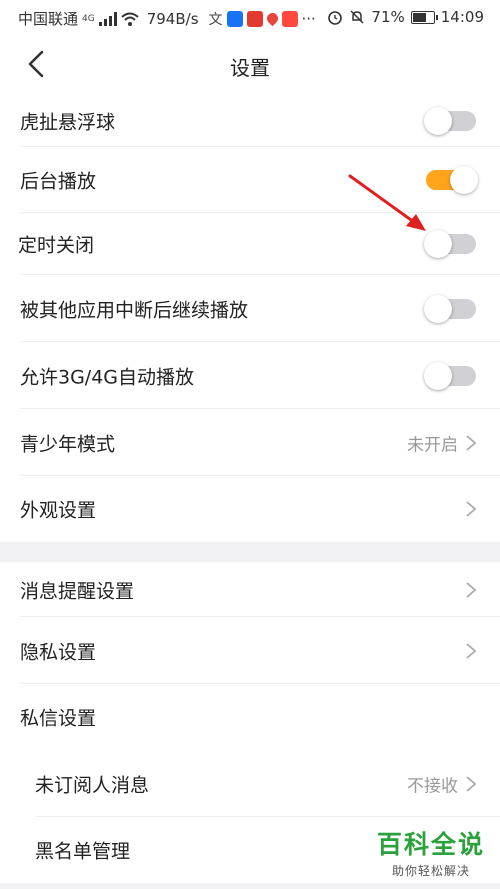  What do you see at coordinates (250, 783) in the screenshot?
I see `setting-row-unsubscribed-messages: 未订阅人消息 不接收` at bounding box center [250, 783].